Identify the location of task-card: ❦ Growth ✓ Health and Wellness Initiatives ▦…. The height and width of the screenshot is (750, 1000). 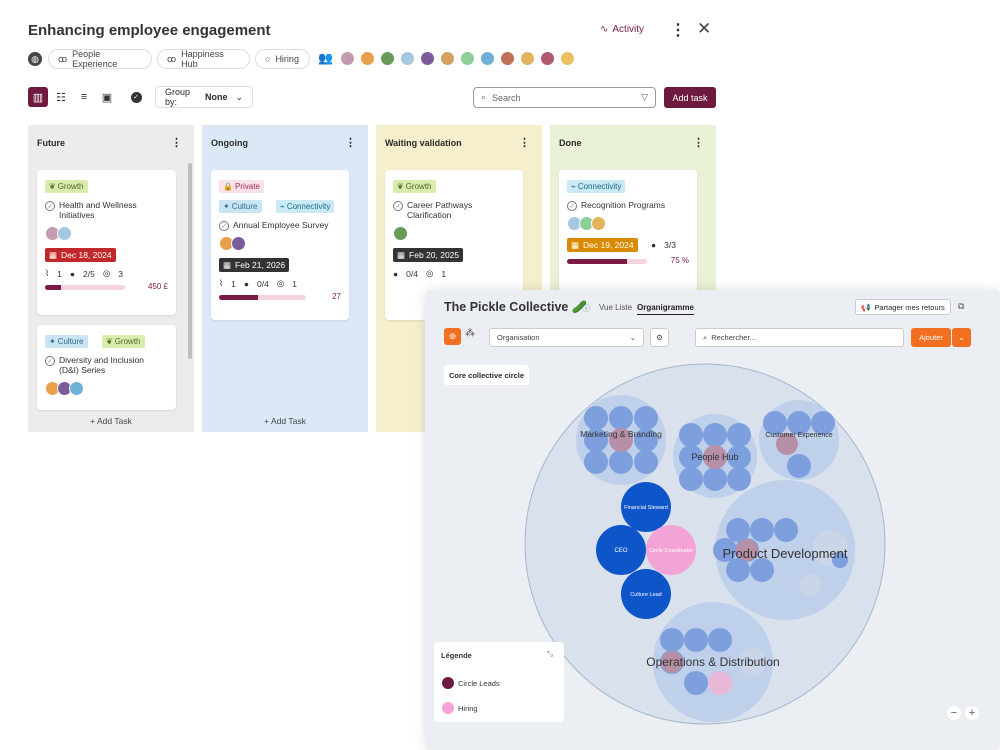
(106, 242).